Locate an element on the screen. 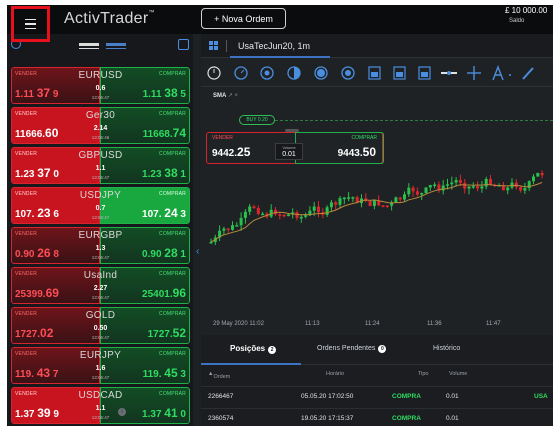  column-volume: Volume is located at coordinates (458, 374).